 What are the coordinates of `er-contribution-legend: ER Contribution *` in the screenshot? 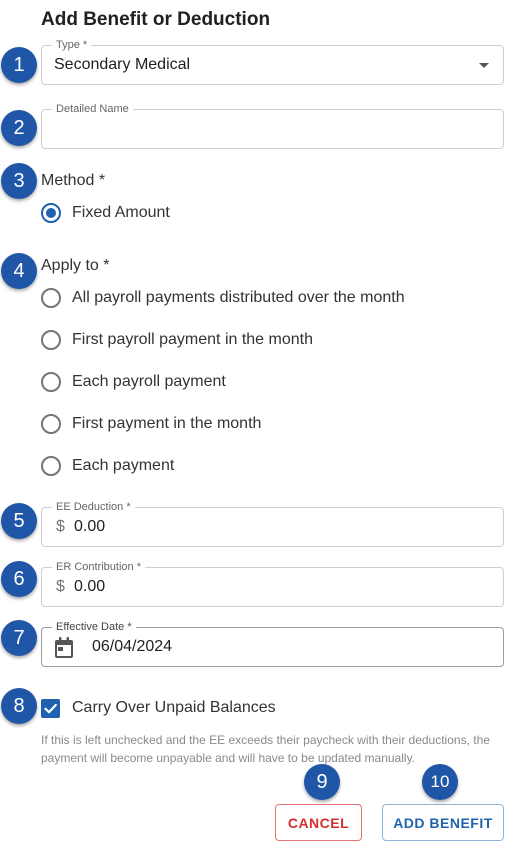 It's located at (98, 567).